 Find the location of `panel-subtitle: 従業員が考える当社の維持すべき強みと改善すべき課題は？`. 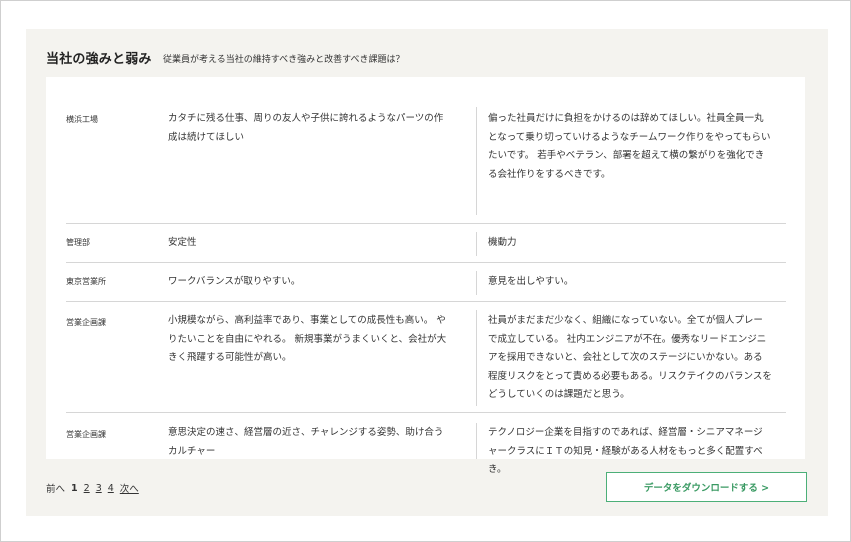

panel-subtitle: 従業員が考える当社の維持すべき強みと改善すべき課題は？ is located at coordinates (284, 60).